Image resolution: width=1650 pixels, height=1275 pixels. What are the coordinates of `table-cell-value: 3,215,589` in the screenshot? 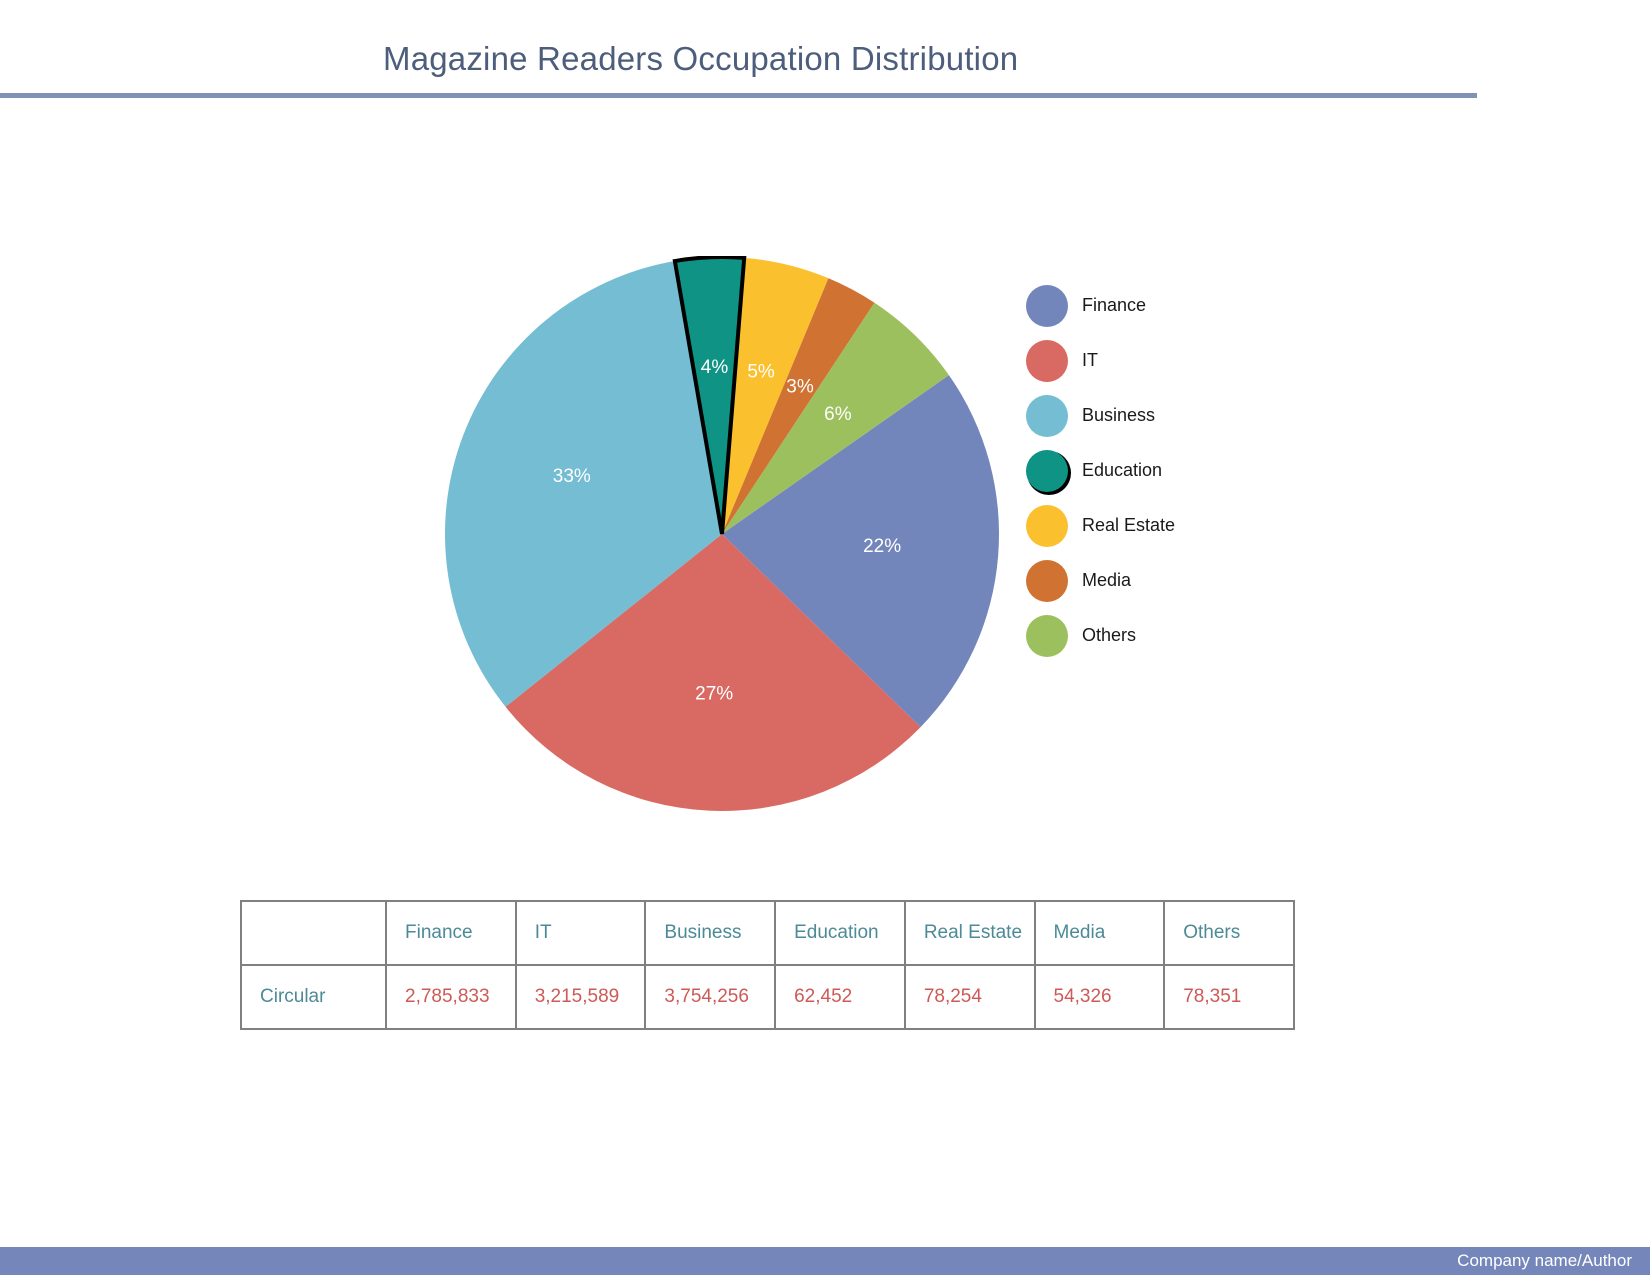 It's located at (580, 997).